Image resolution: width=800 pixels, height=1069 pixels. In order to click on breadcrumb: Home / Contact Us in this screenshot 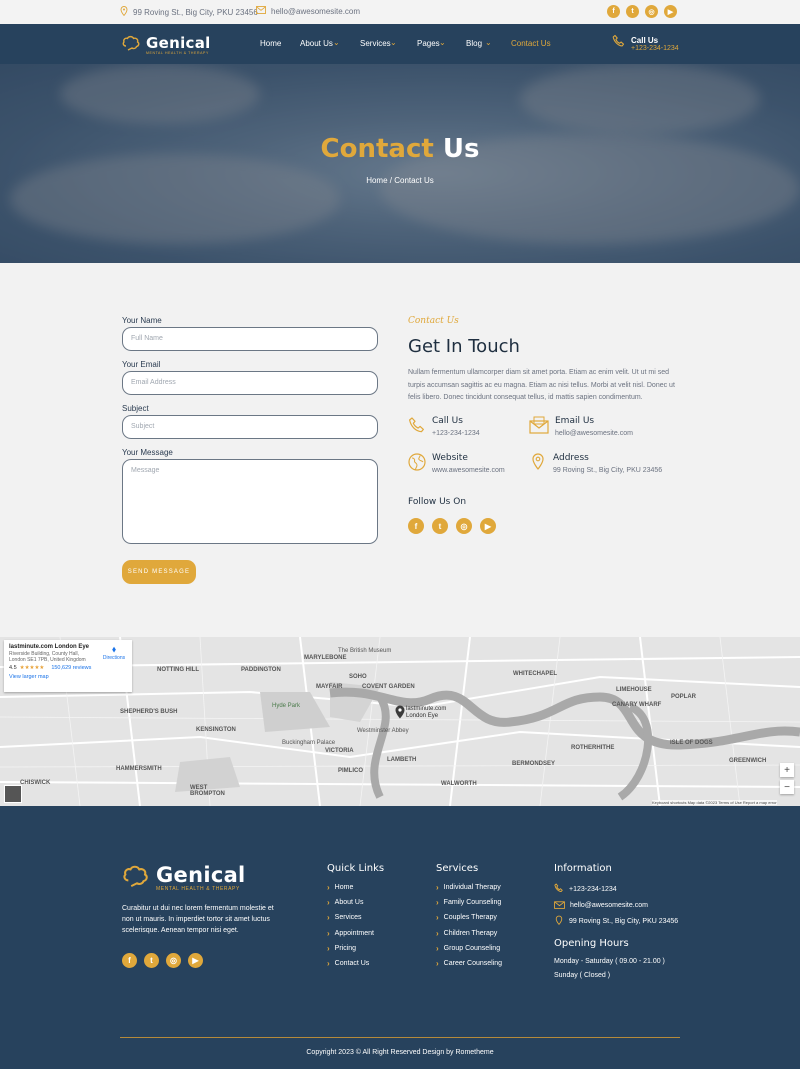, I will do `click(400, 180)`.